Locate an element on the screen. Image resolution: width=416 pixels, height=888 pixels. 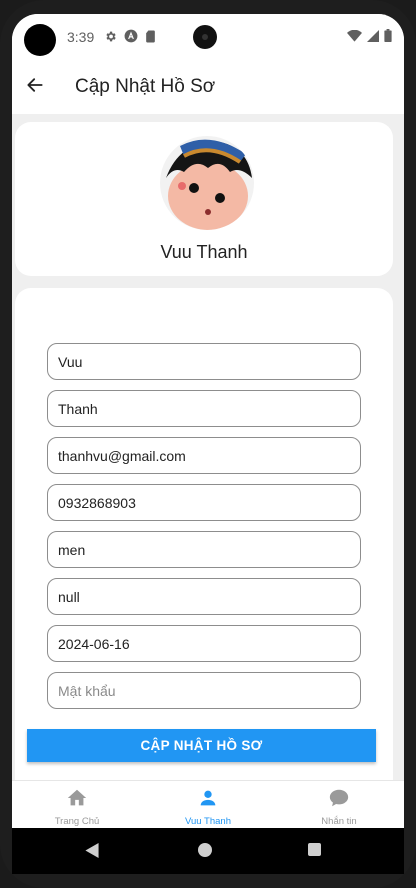
phone-field: 0932868903 is located at coordinates (204, 502).